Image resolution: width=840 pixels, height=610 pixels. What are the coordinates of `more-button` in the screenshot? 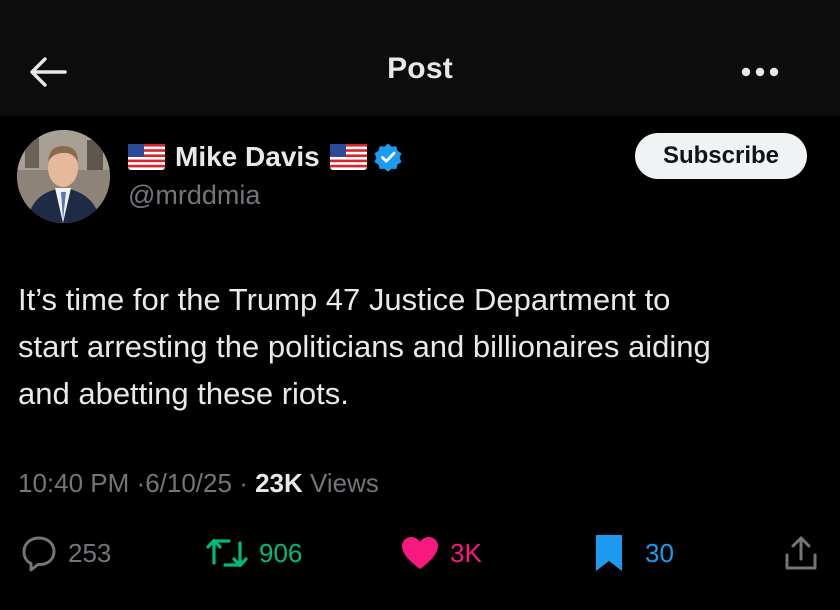 It's located at (760, 72).